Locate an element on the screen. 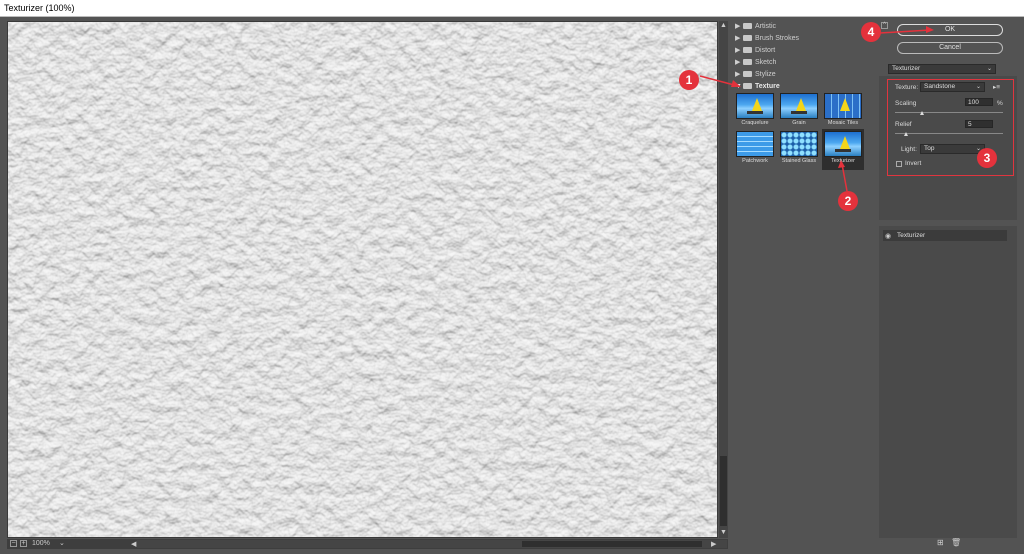 The image size is (1024, 554). scroll-down-icon: ▼ is located at coordinates (723, 532).